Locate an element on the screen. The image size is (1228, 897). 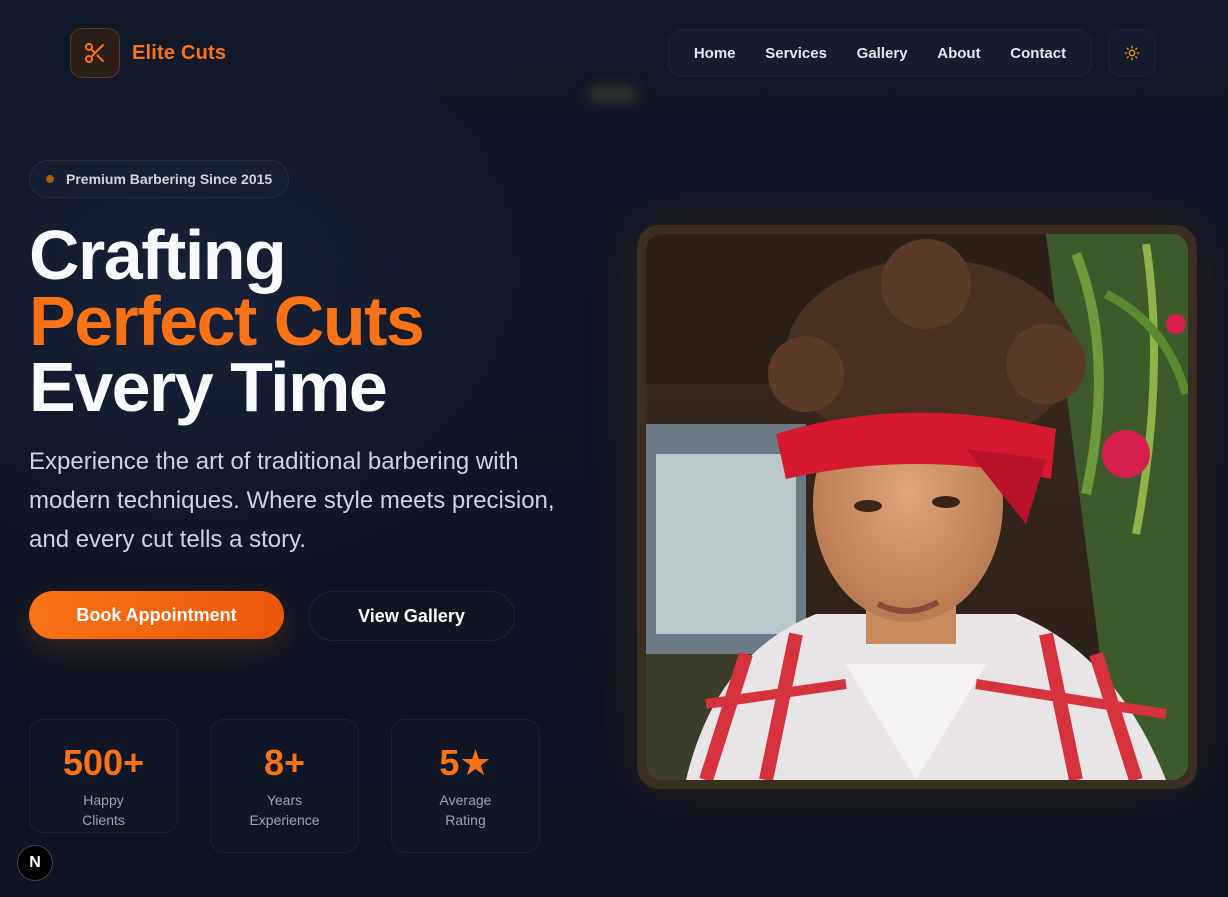
nav-services: Services is located at coordinates (796, 53).